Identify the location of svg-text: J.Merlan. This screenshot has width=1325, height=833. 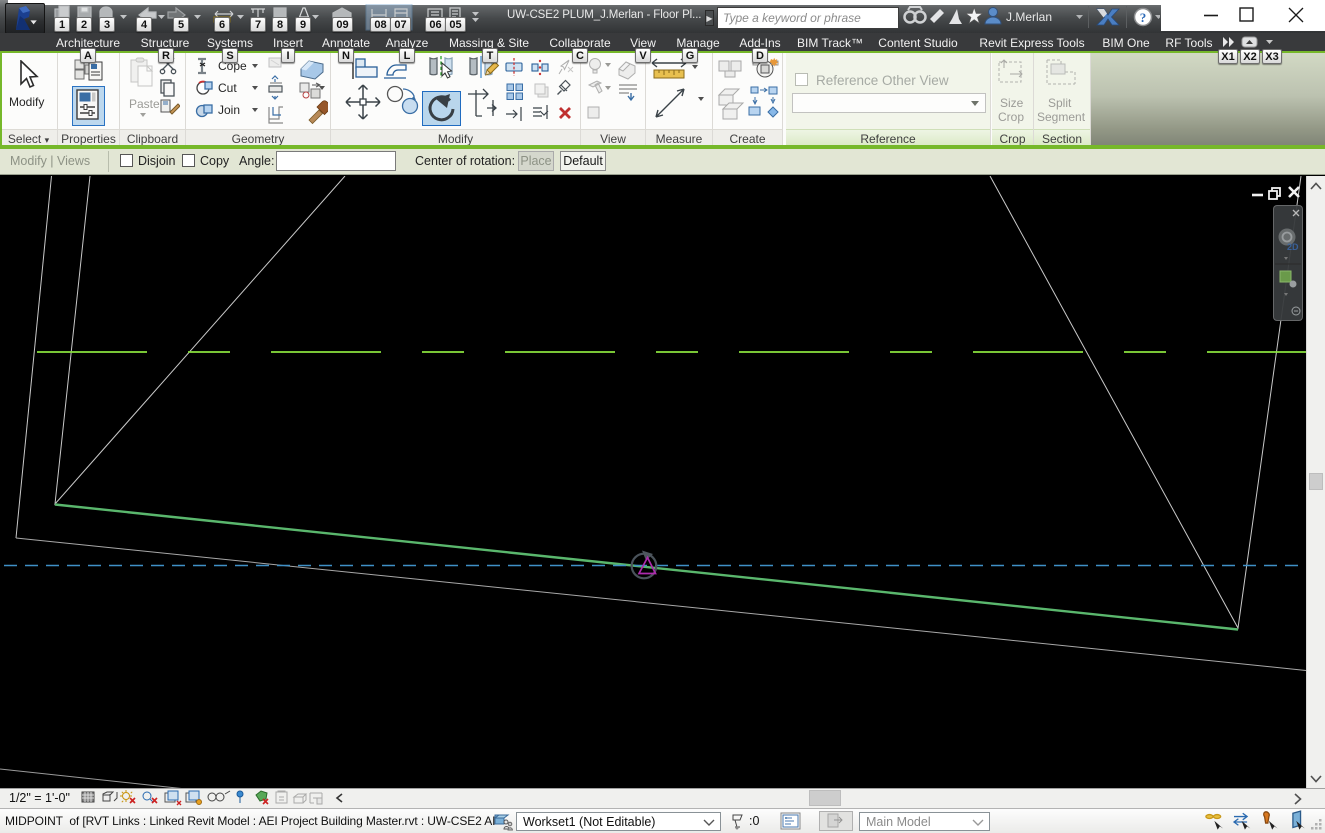
(1029, 17).